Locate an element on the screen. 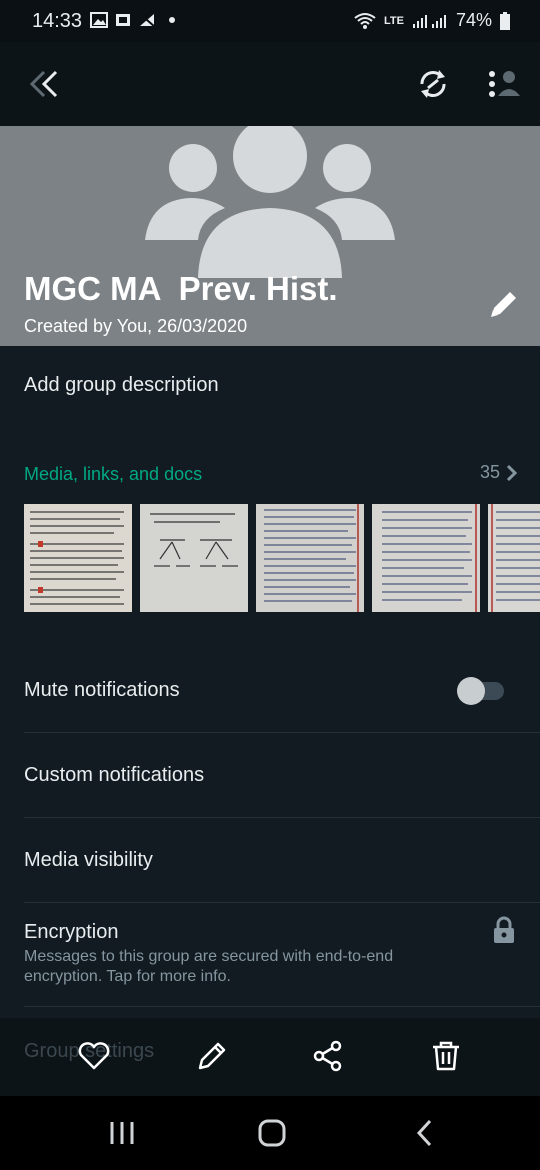  edit-button is located at coordinates (212, 1056).